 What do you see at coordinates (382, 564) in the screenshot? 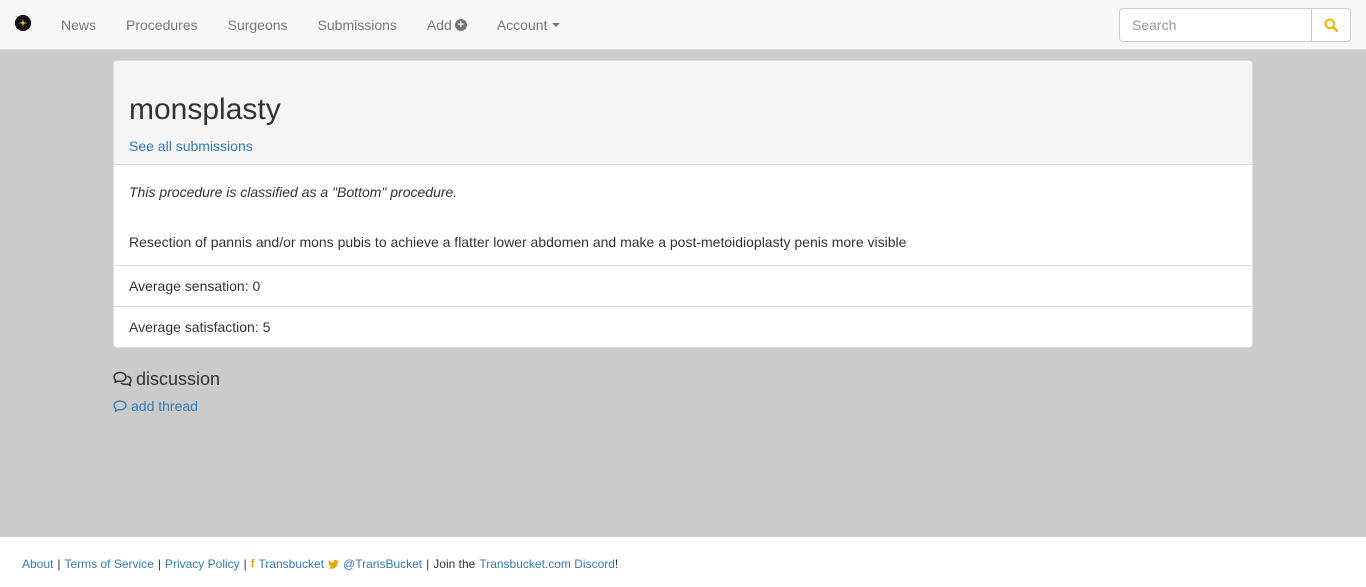
I see `footer-twitter-link: @TransBucket` at bounding box center [382, 564].